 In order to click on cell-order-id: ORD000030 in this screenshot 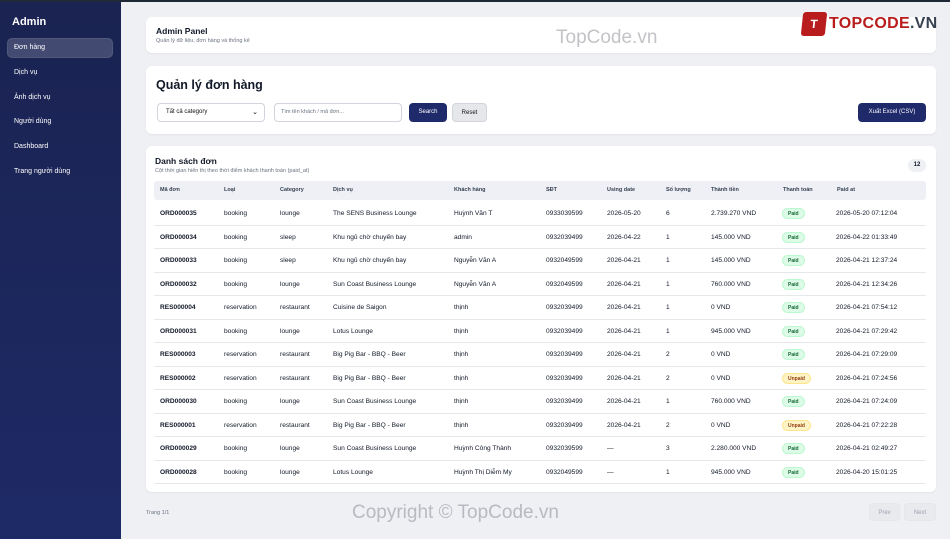, I will do `click(178, 401)`.